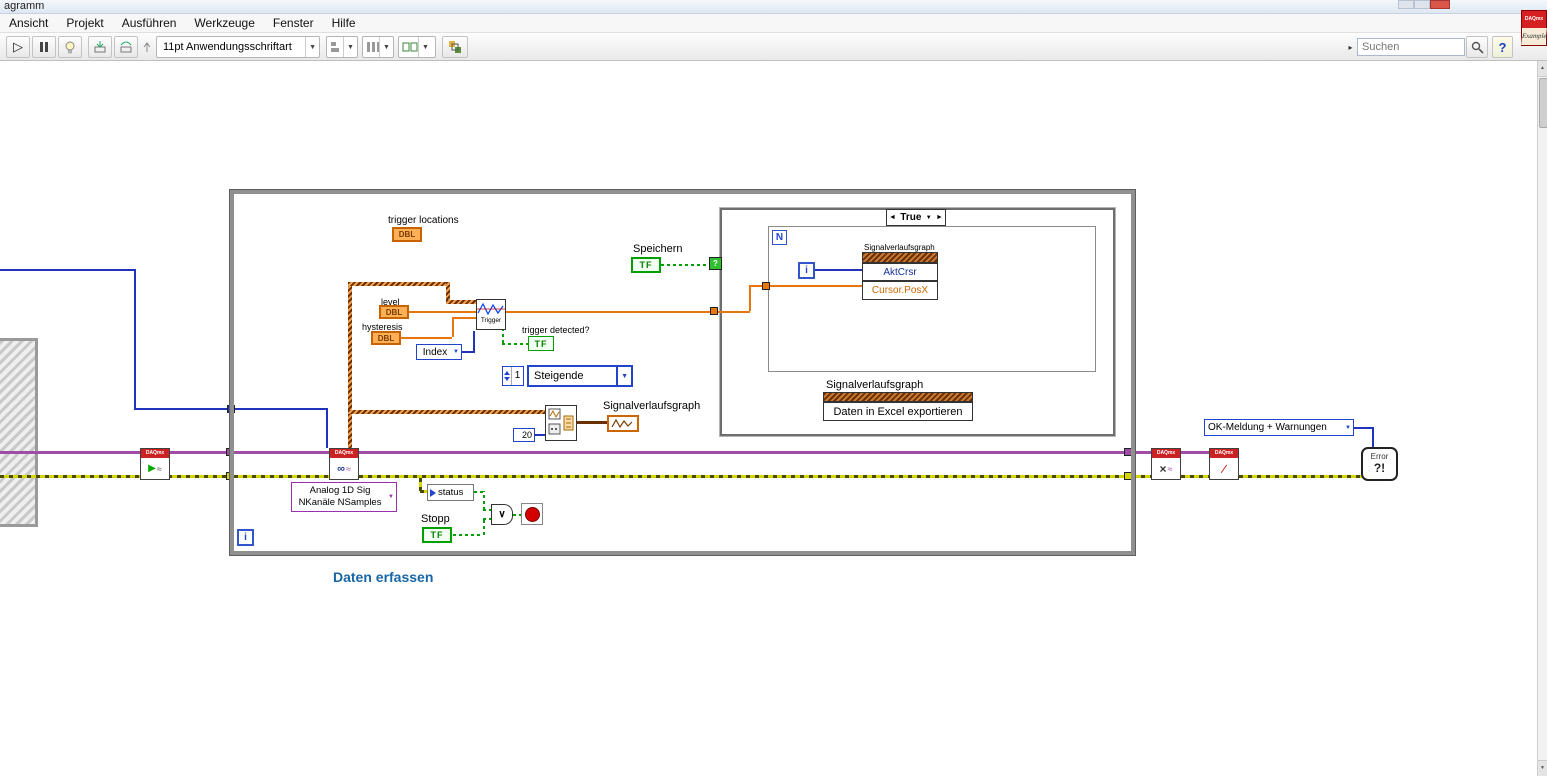 This screenshot has width=1547, height=776. What do you see at coordinates (507, 373) in the screenshot?
I see `increment-icon` at bounding box center [507, 373].